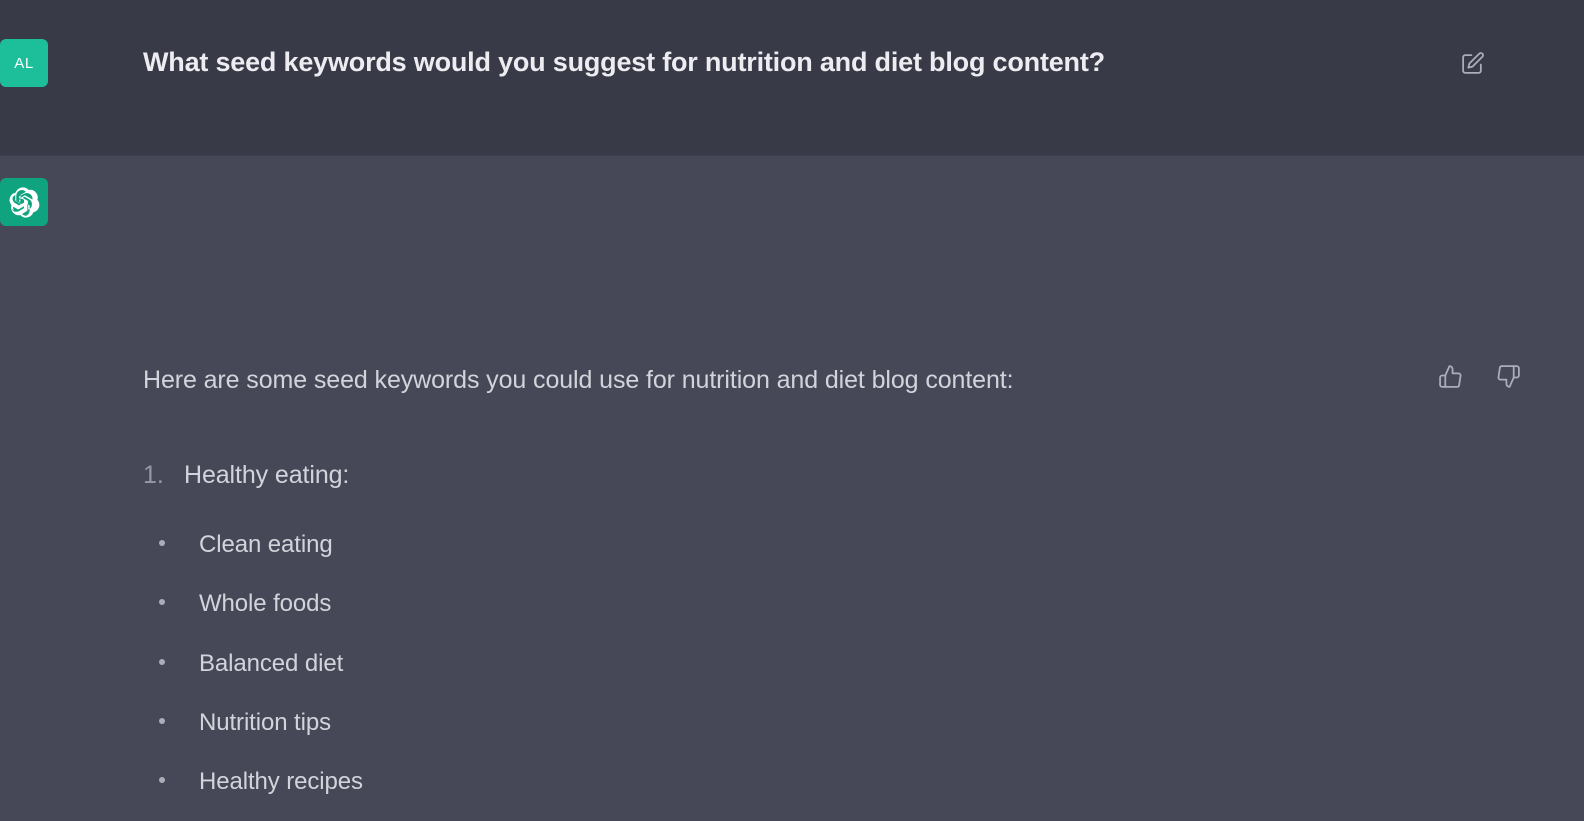 This screenshot has width=1584, height=821. I want to click on user-message-actions, so click(1472, 63).